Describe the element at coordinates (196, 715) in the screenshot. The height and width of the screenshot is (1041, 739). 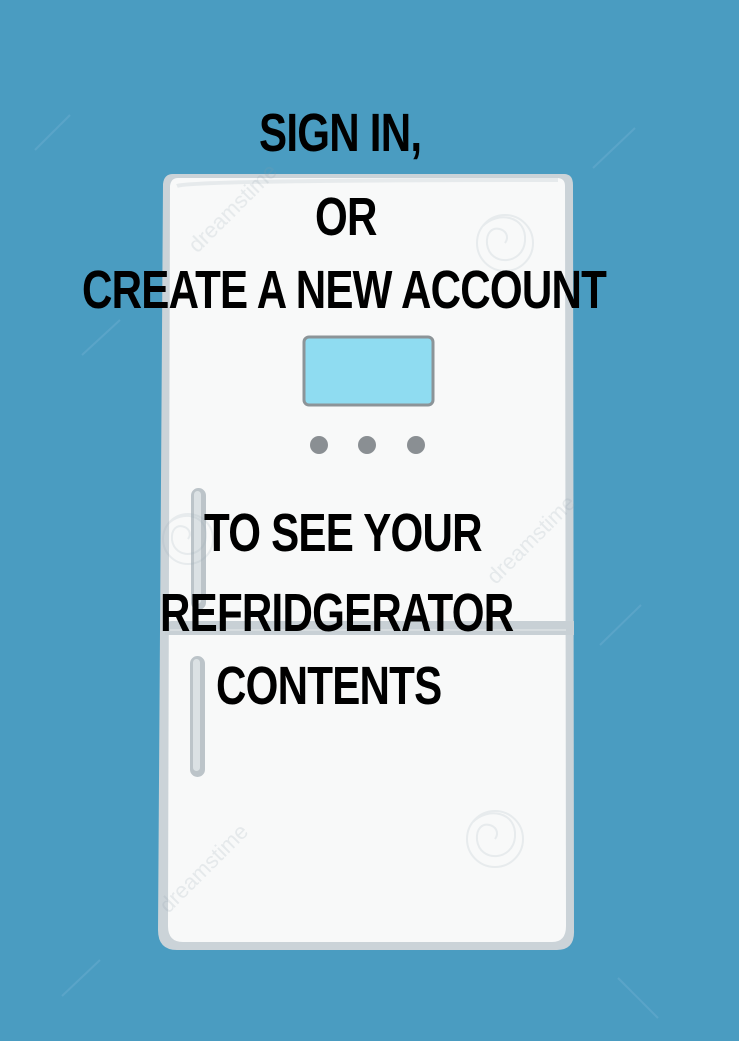
I see `lower-handle-shine` at that location.